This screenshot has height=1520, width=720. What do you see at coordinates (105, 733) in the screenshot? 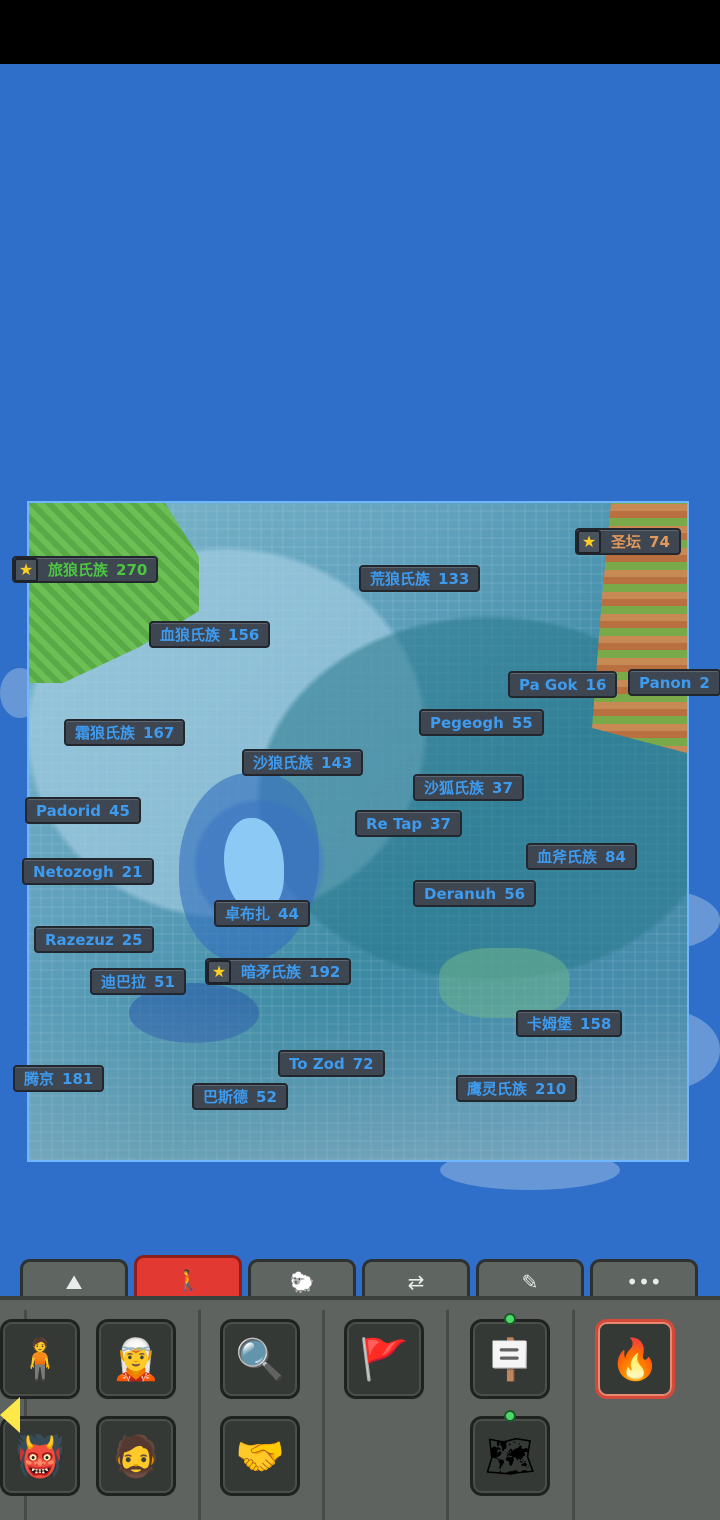
I see `kingdom-name: 霜狼氏族` at bounding box center [105, 733].